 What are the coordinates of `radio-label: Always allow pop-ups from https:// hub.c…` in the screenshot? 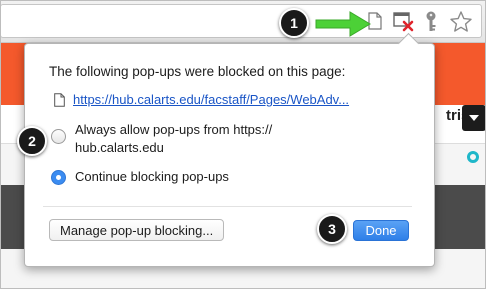 It's located at (174, 138).